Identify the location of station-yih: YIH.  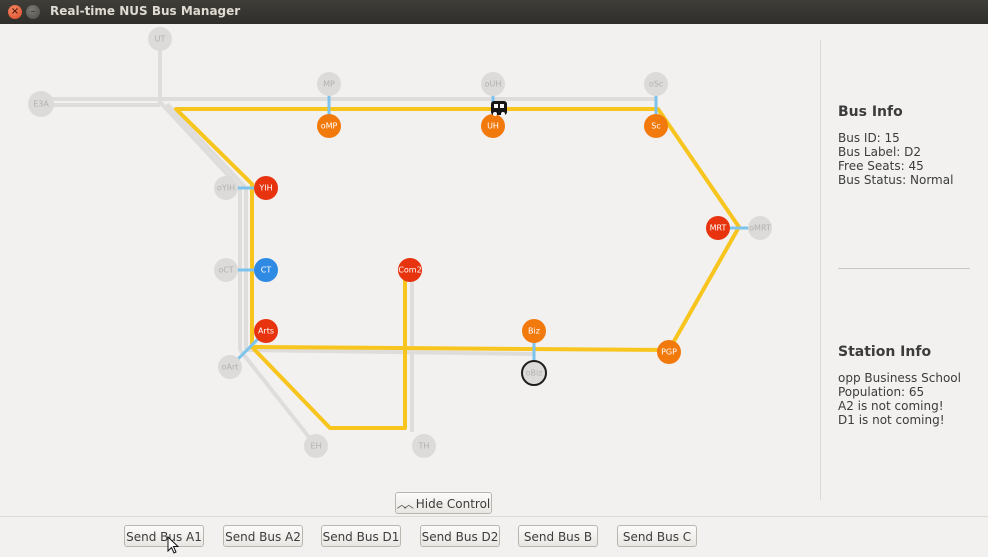
(266, 188).